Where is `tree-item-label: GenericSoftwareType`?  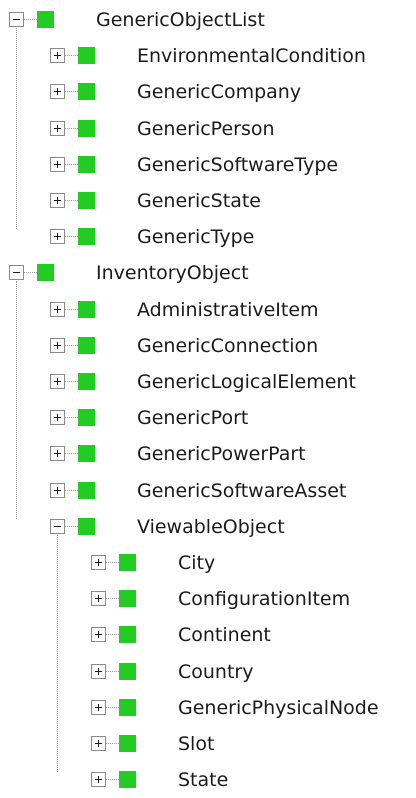 tree-item-label: GenericSoftwareType is located at coordinates (238, 164).